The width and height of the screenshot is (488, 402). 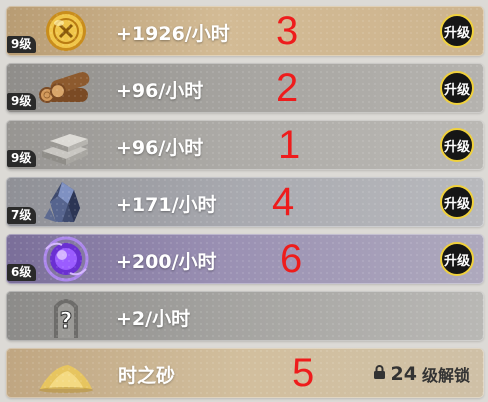 I want to click on resource-row-crystal: 7级 +171/小时 4 升级, so click(x=245, y=202).